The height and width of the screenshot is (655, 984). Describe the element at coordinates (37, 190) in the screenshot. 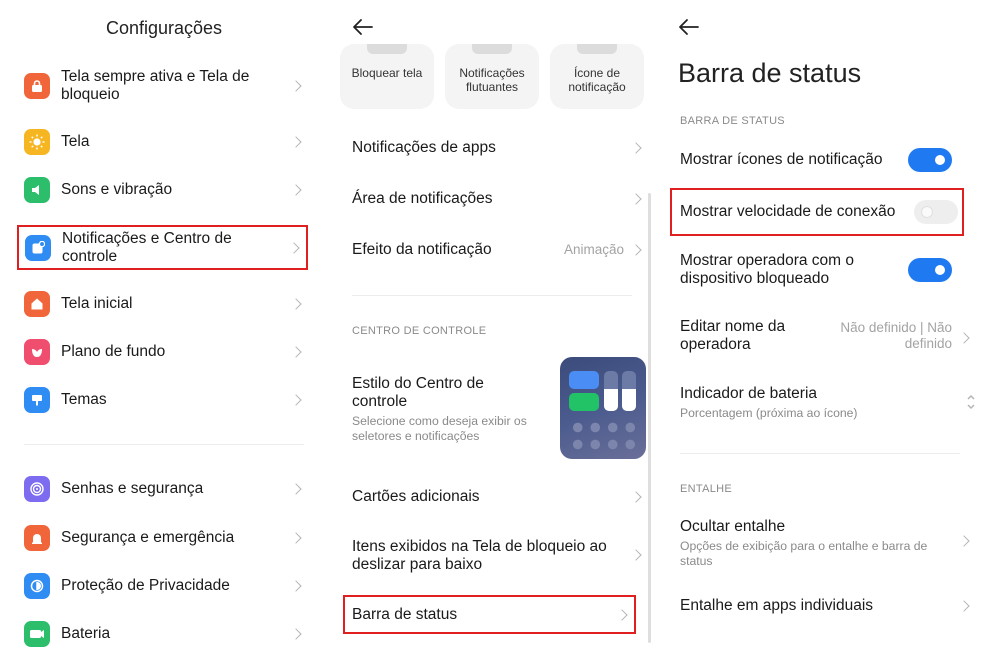

I see `speaker-icon` at that location.